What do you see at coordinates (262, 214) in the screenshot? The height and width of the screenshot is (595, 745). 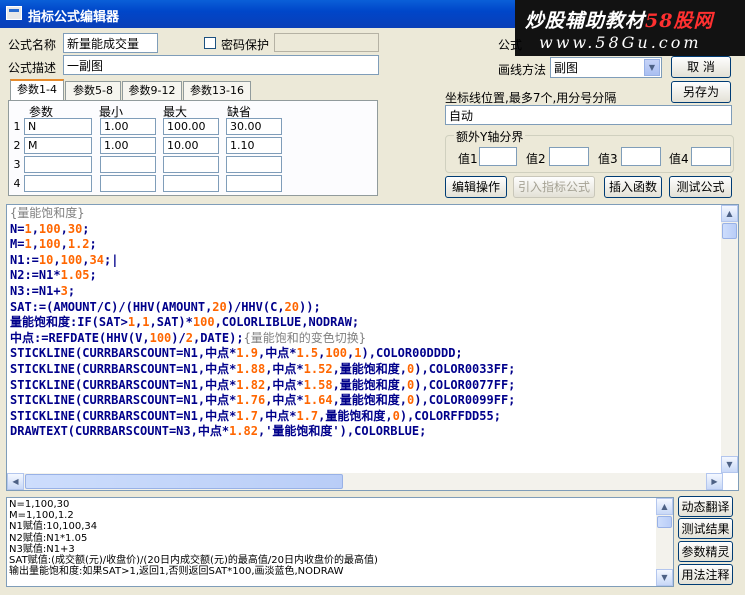 I see `code-line: {量能饱和度}` at bounding box center [262, 214].